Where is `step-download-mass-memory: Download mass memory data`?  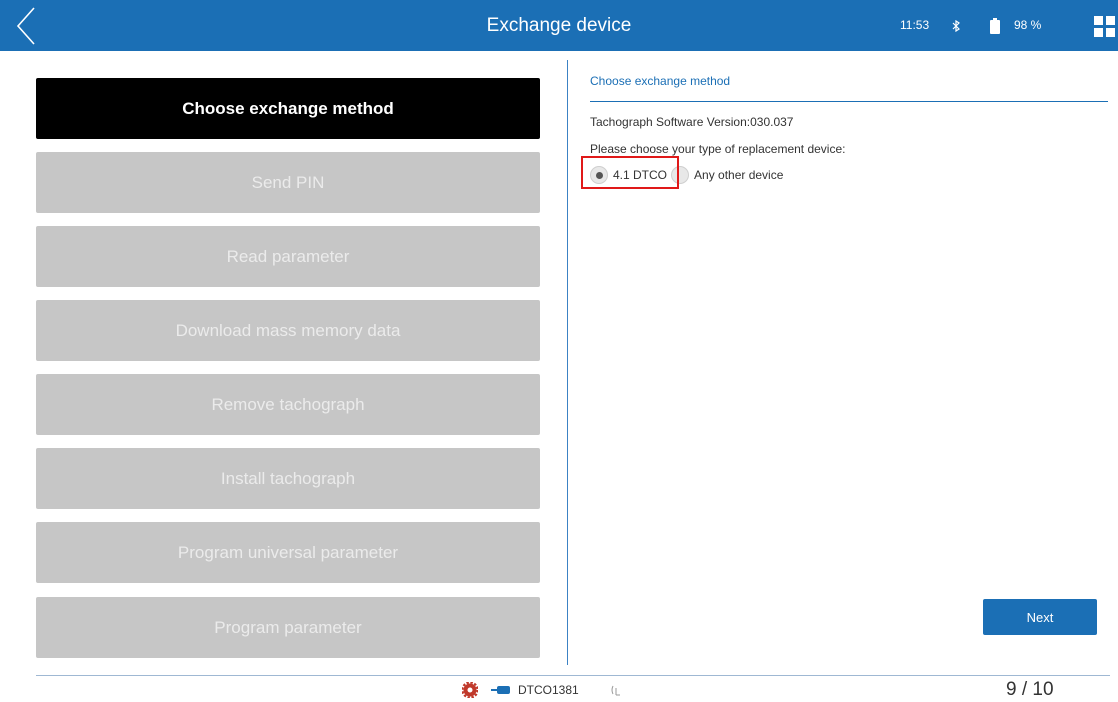 step-download-mass-memory: Download mass memory data is located at coordinates (288, 330).